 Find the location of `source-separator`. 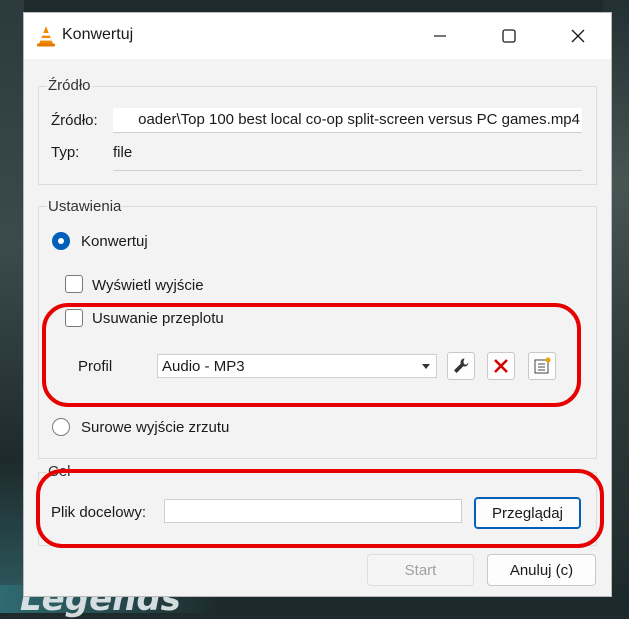

source-separator is located at coordinates (347, 170).